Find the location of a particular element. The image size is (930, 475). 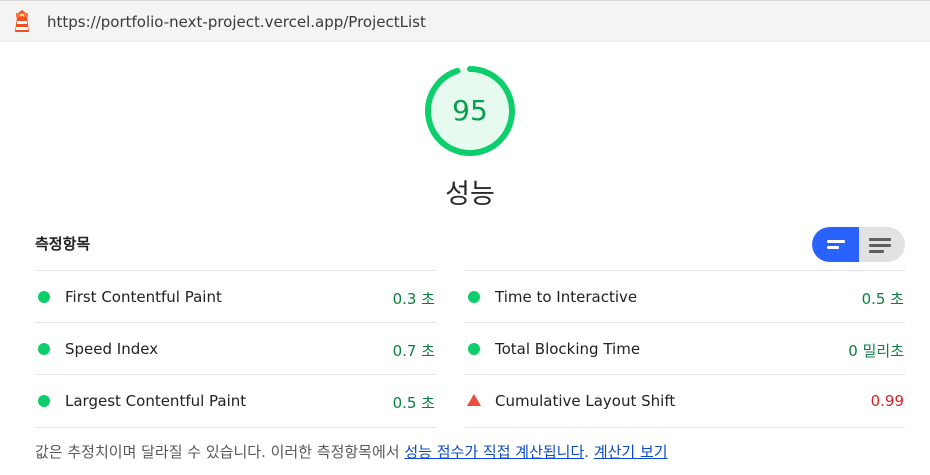

gauge-label: 성능 is located at coordinates (470, 194).